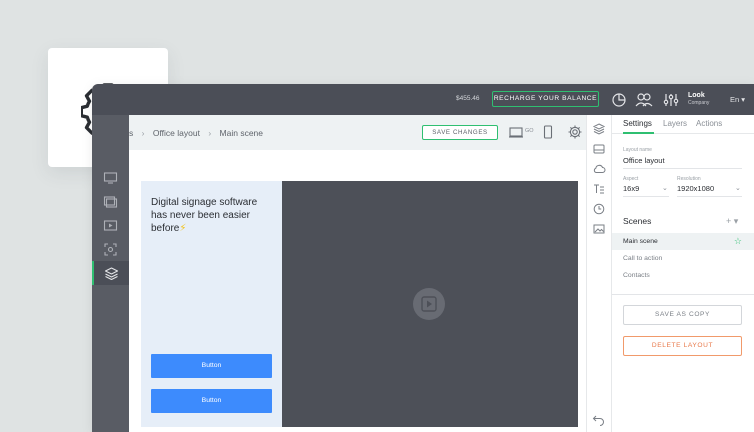 This screenshot has height=432, width=754. I want to click on save-as-copy-button: SAVE AS COPY, so click(682, 315).